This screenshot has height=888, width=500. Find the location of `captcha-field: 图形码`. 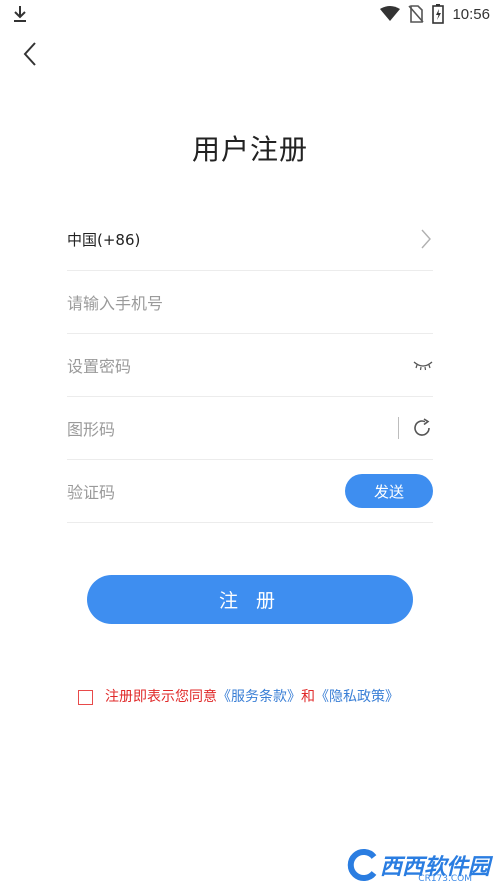

captcha-field: 图形码 is located at coordinates (250, 428).